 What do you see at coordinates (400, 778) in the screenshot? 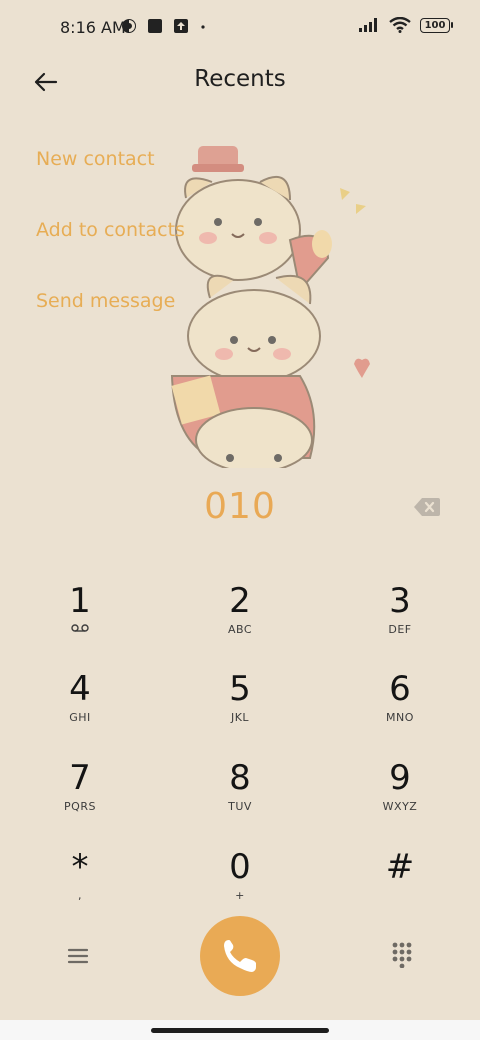
I see `key-digit: 9` at bounding box center [400, 778].